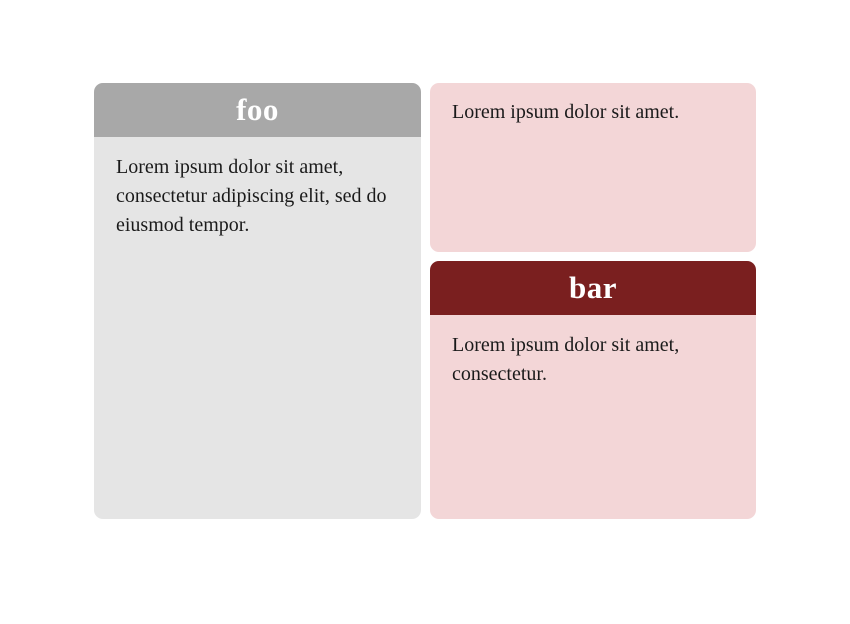 This screenshot has height=624, width=850. What do you see at coordinates (593, 288) in the screenshot?
I see `bar-card-title: bar` at bounding box center [593, 288].